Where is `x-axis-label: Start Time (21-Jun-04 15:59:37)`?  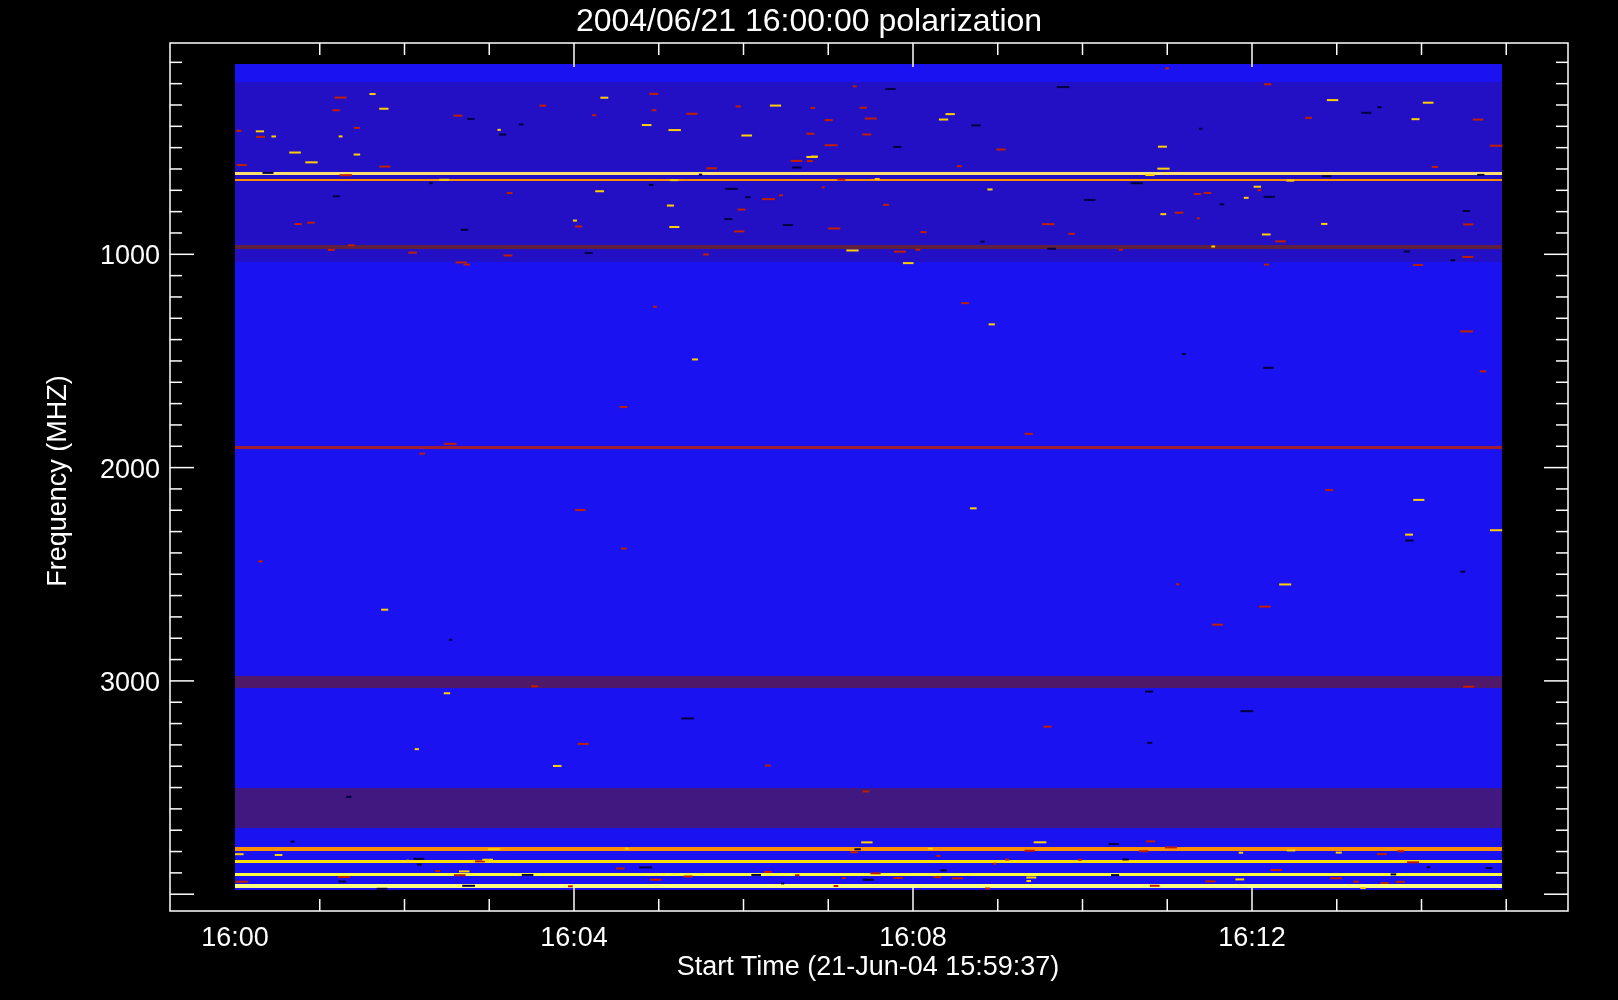 x-axis-label: Start Time (21-Jun-04 15:59:37) is located at coordinates (868, 966).